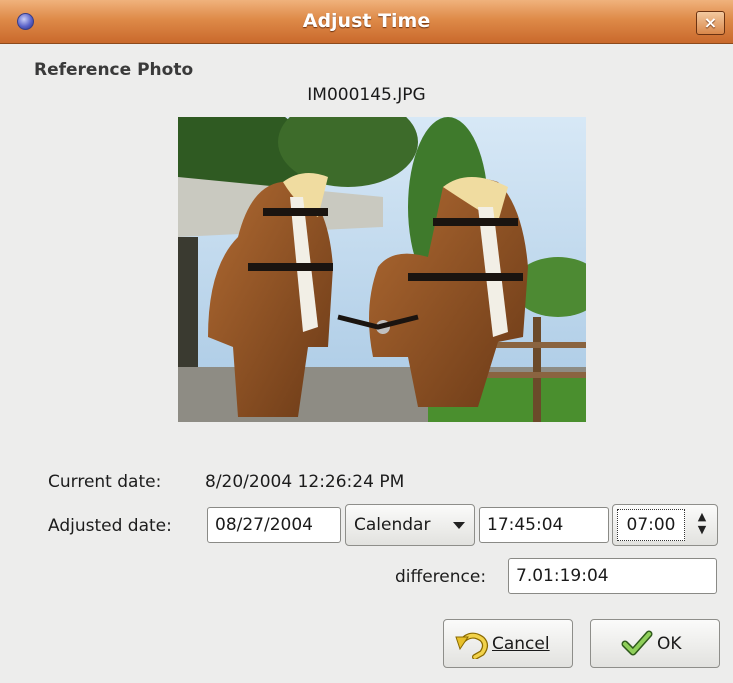 The height and width of the screenshot is (683, 733). I want to click on difference-field: 7.01:19:04, so click(612, 576).